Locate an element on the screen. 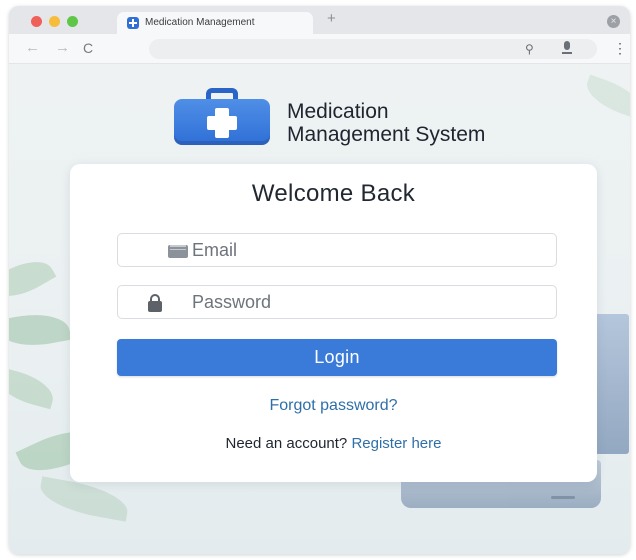 The image size is (636, 560). password-input is located at coordinates (367, 302).